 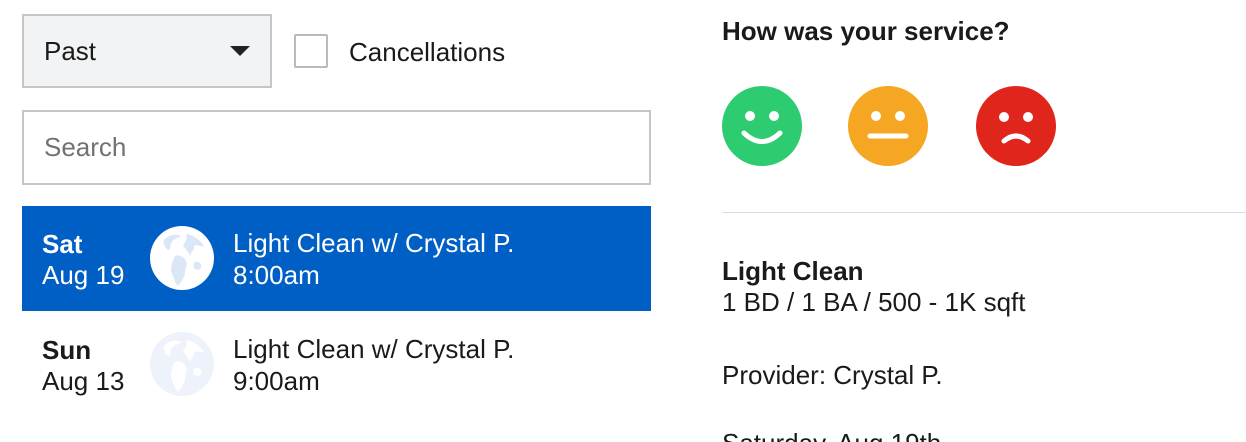 What do you see at coordinates (866, 31) in the screenshot?
I see `rating-question: How was your service?` at bounding box center [866, 31].